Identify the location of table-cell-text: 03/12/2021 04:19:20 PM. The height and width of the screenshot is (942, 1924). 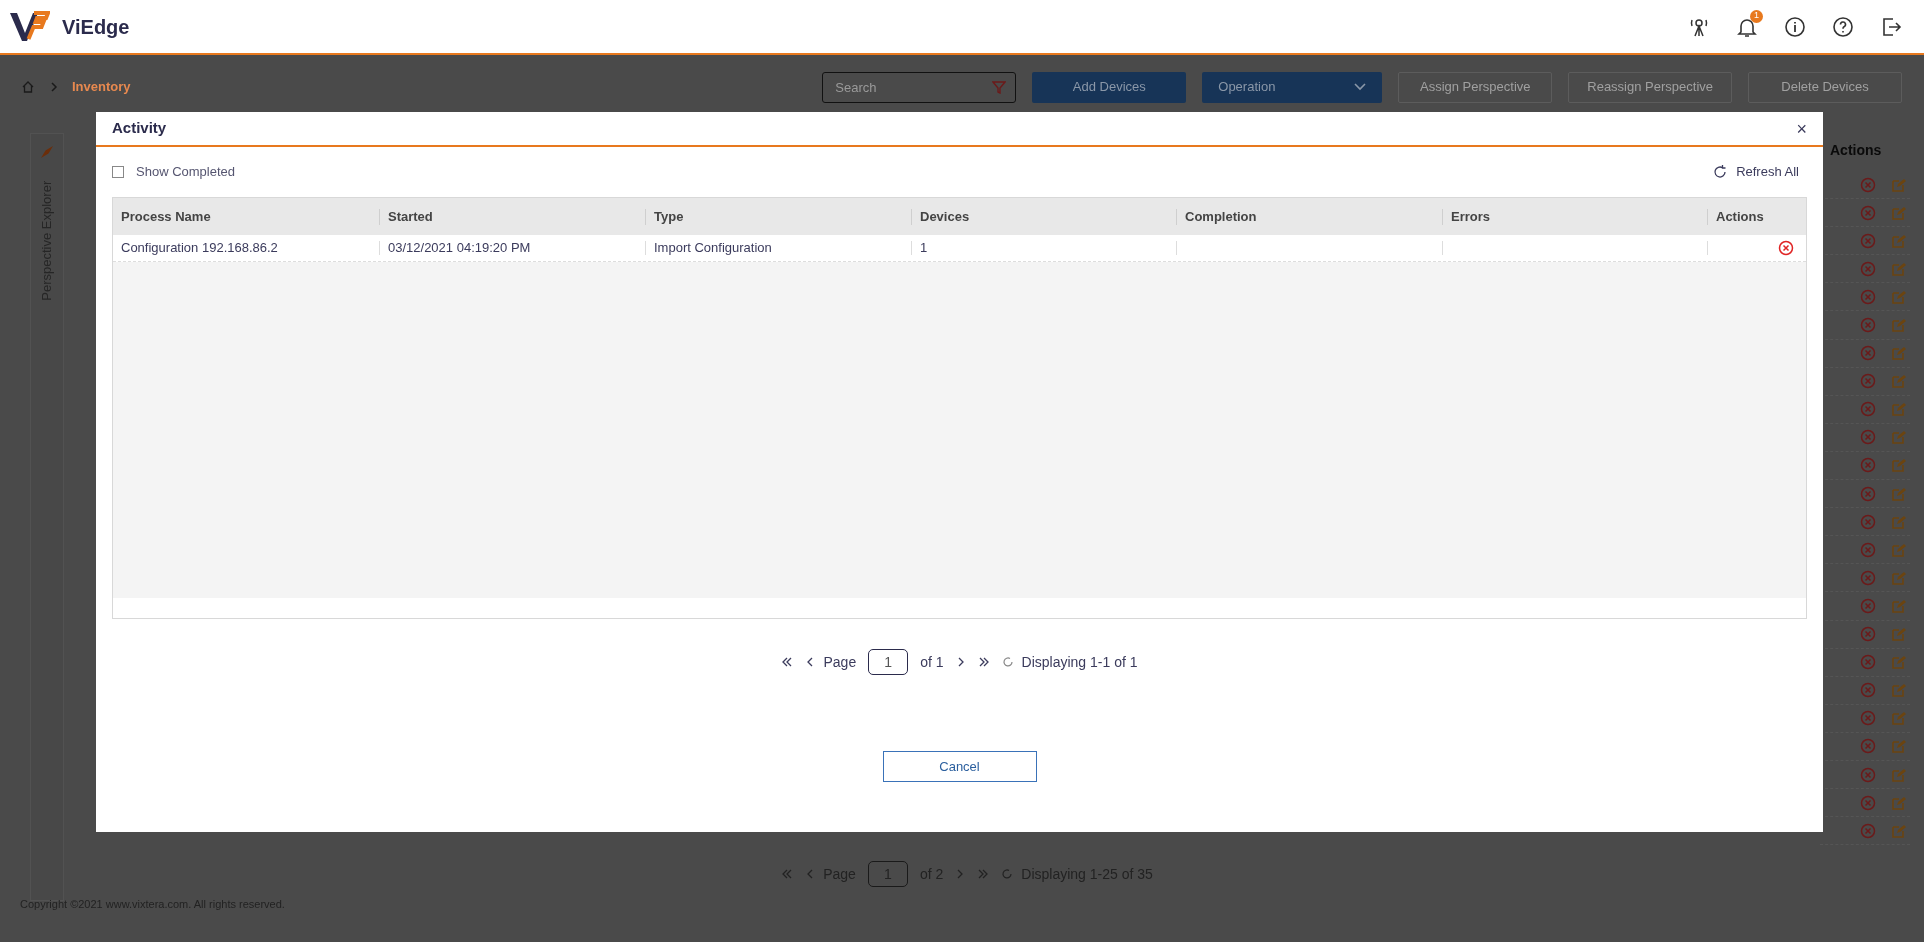
(459, 248).